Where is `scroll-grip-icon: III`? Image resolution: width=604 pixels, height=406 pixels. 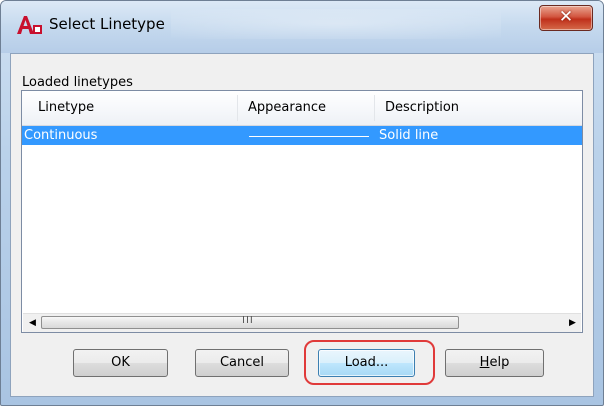 scroll-grip-icon: III is located at coordinates (248, 320).